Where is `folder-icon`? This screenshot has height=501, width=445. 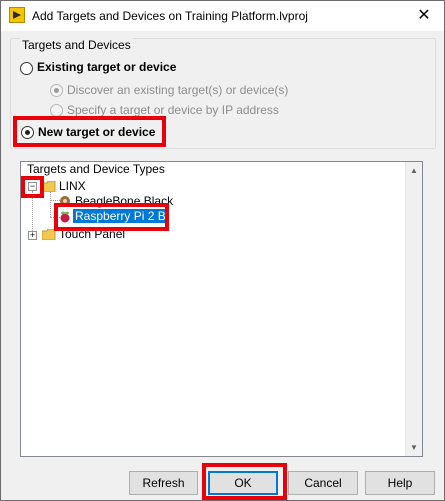
folder-icon is located at coordinates (48, 186).